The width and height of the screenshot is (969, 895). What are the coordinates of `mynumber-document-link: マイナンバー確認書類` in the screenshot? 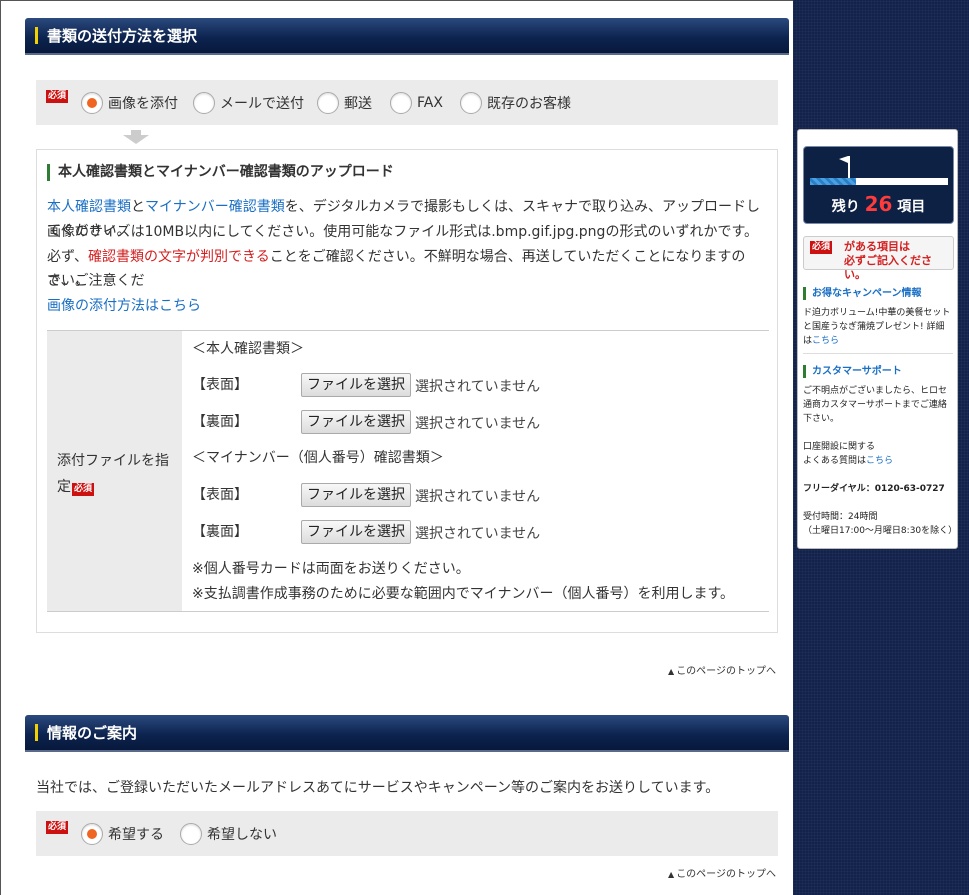 It's located at (215, 207).